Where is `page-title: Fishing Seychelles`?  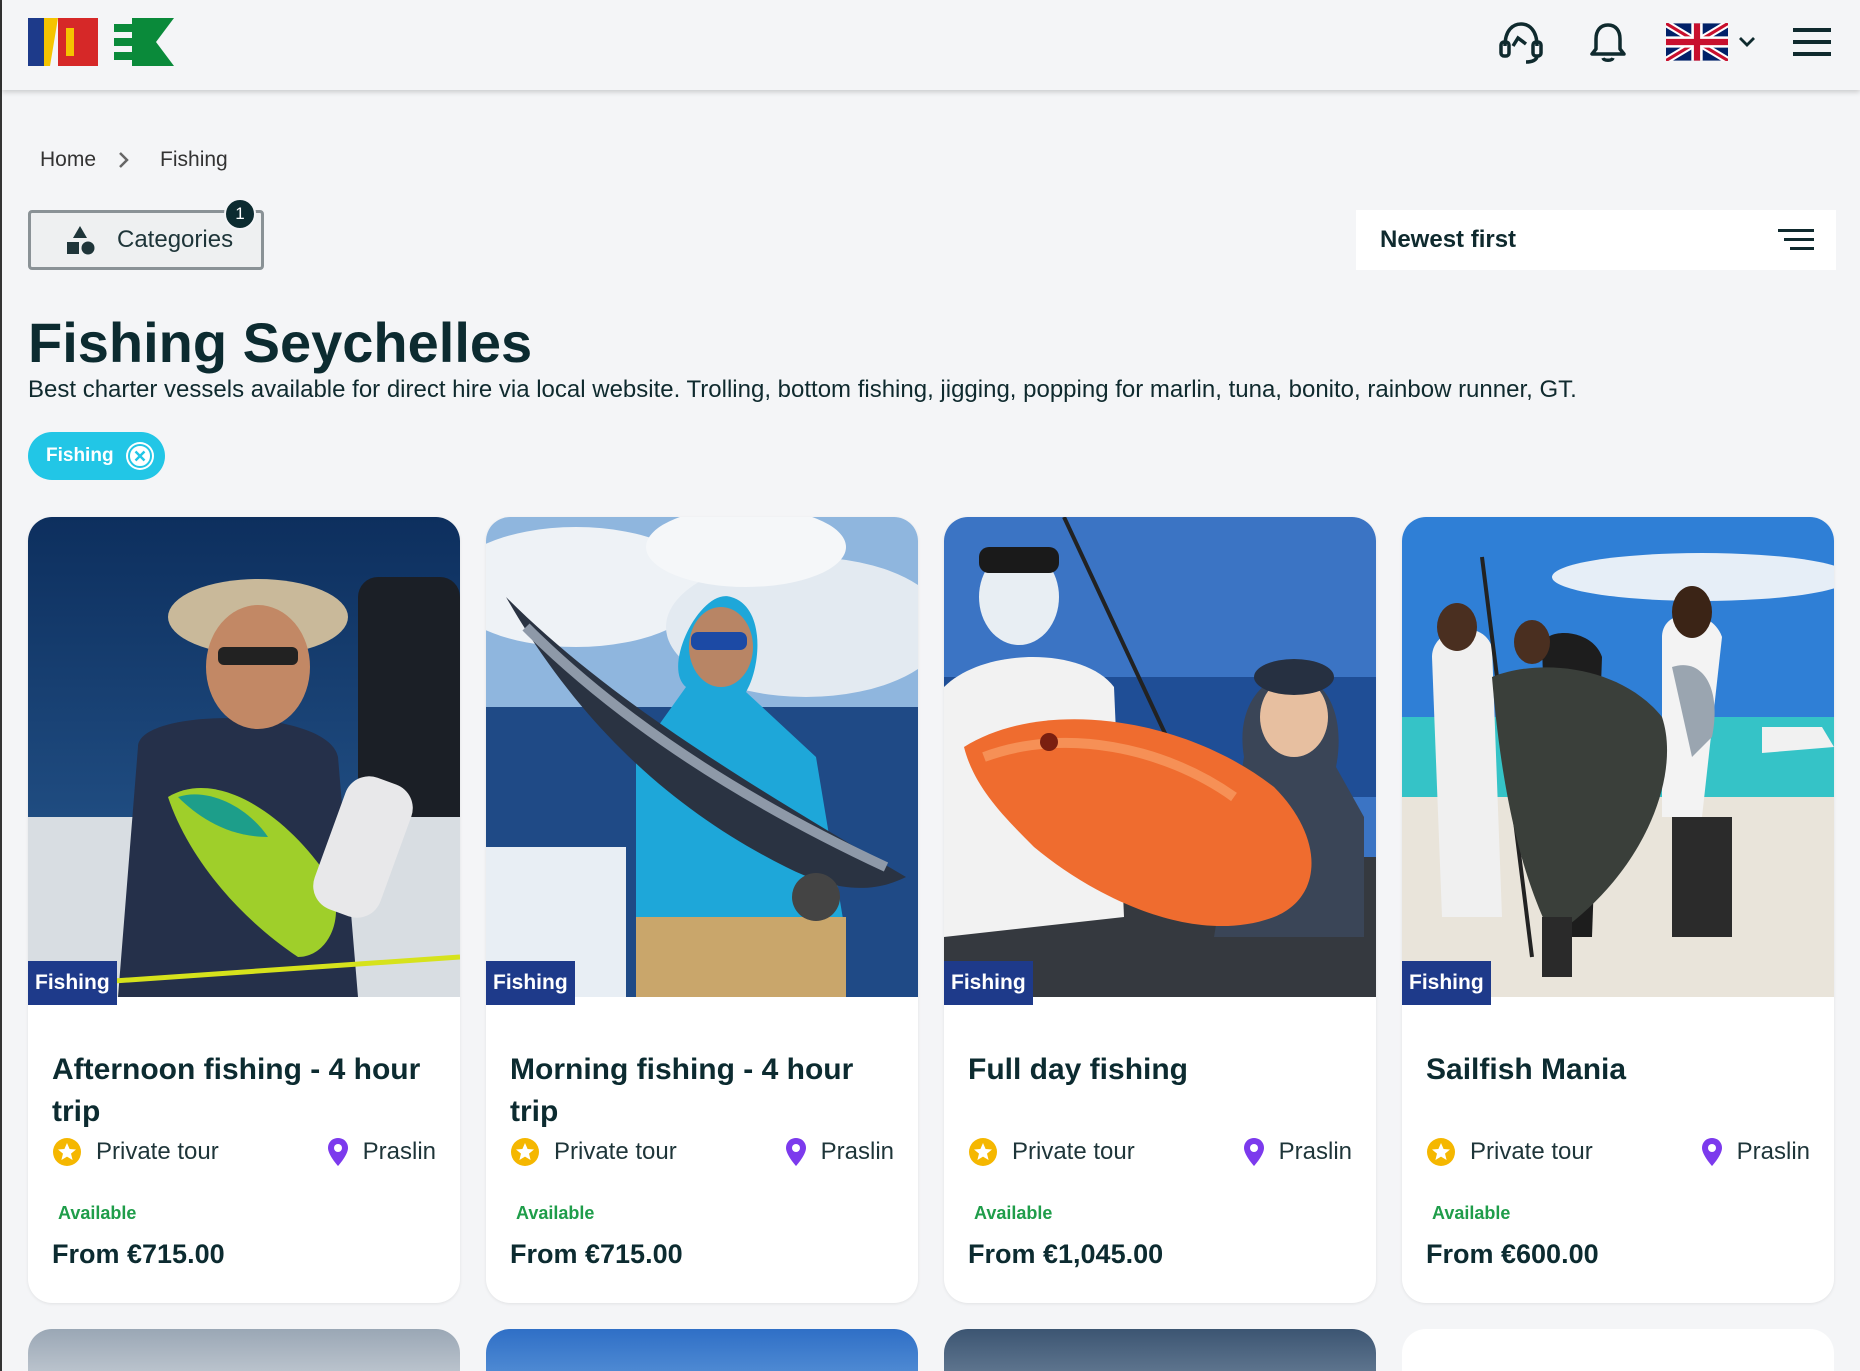 page-title: Fishing Seychelles is located at coordinates (280, 342).